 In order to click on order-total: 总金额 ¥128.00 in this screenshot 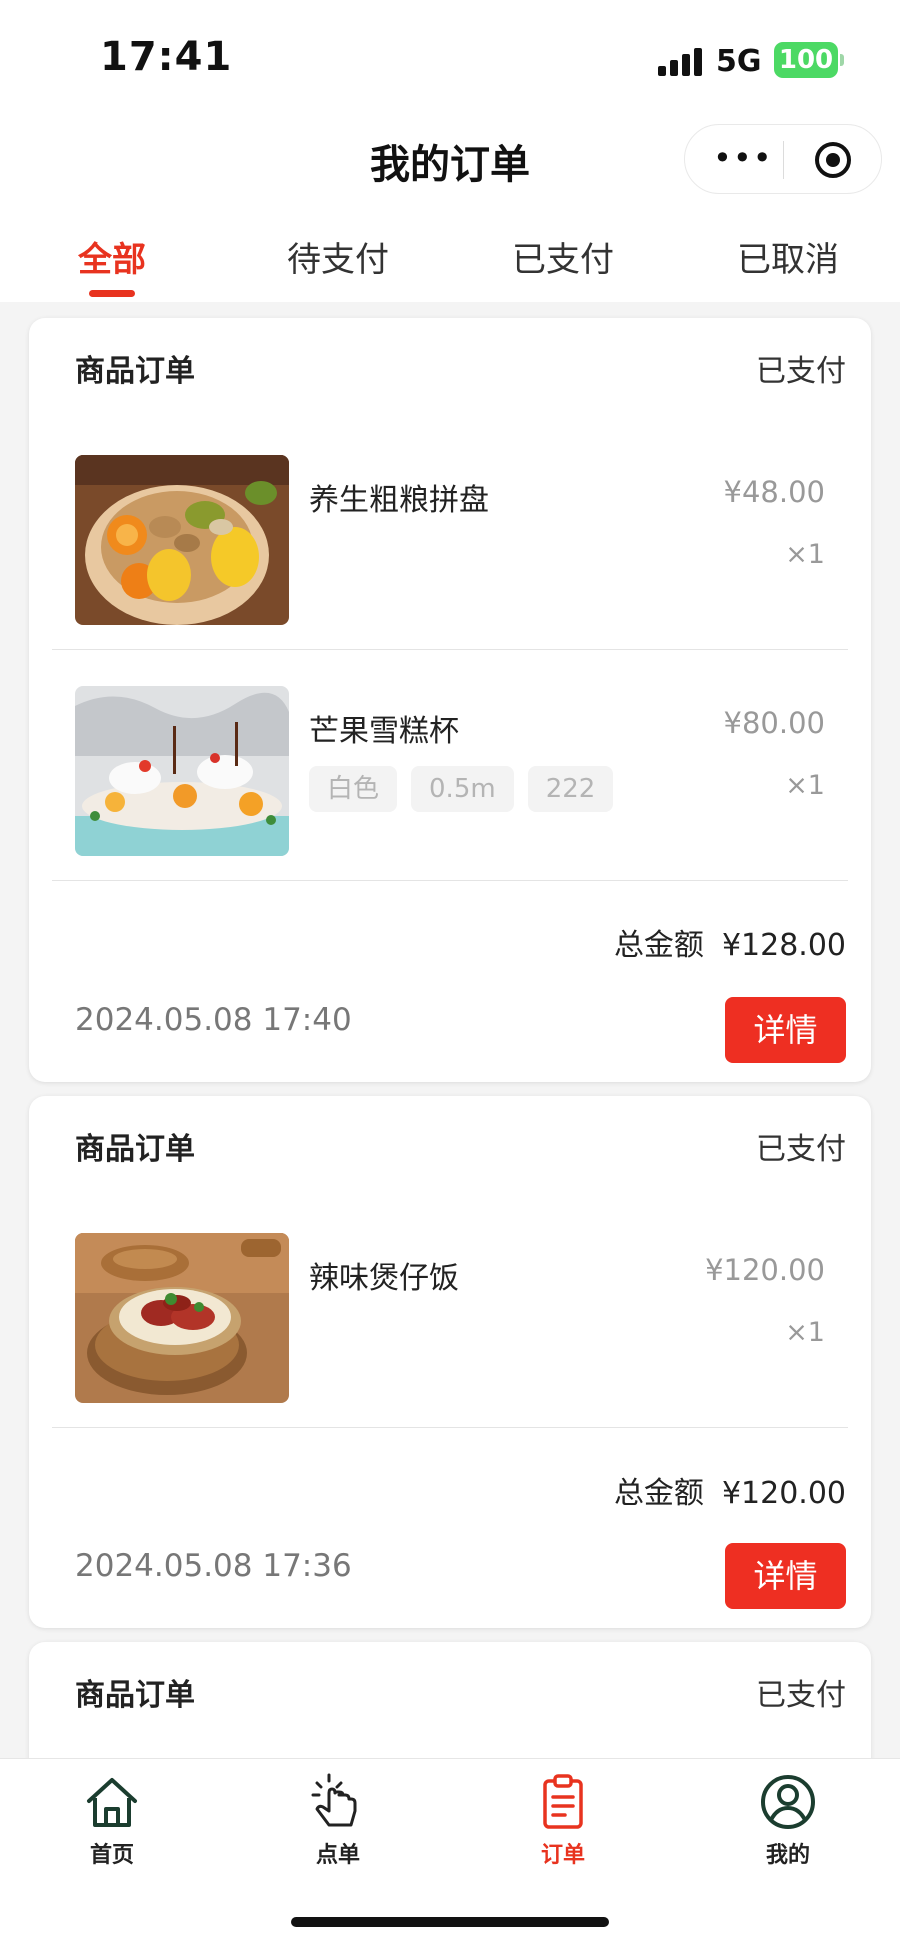, I will do `click(730, 942)`.